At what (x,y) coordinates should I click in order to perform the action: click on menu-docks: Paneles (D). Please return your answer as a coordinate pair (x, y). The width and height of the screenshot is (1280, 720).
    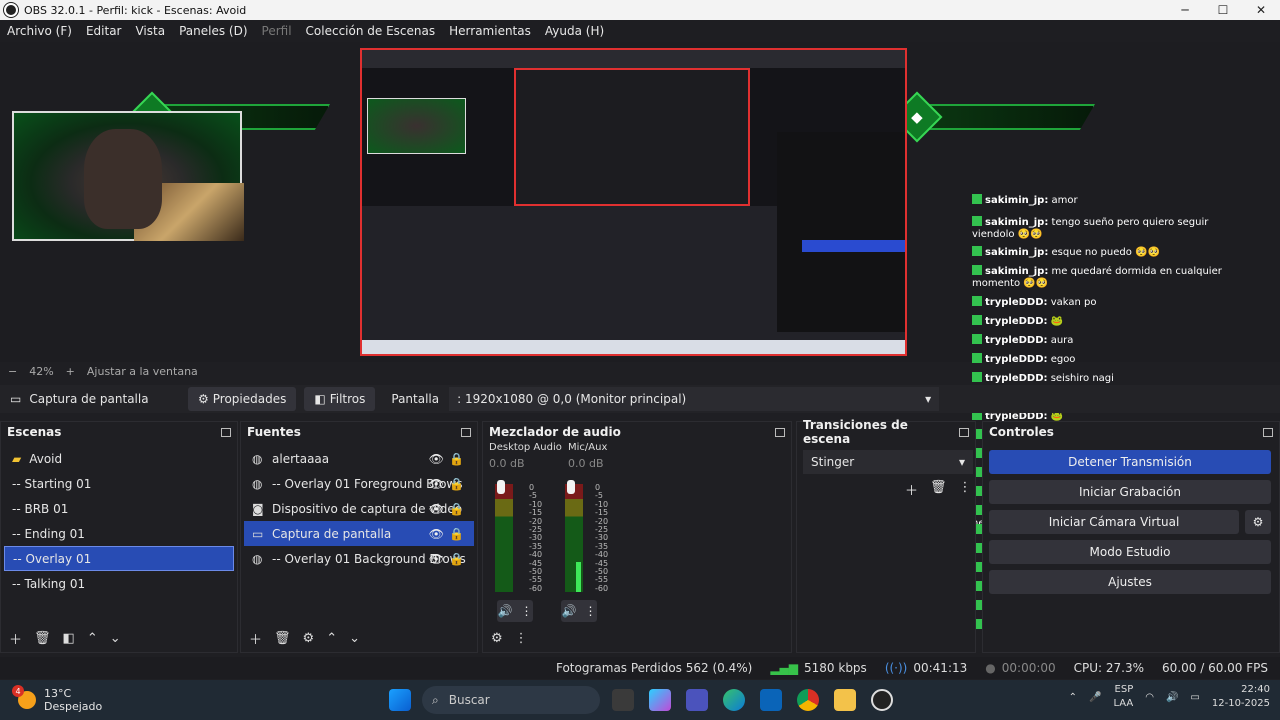
    Looking at the image, I should click on (213, 31).